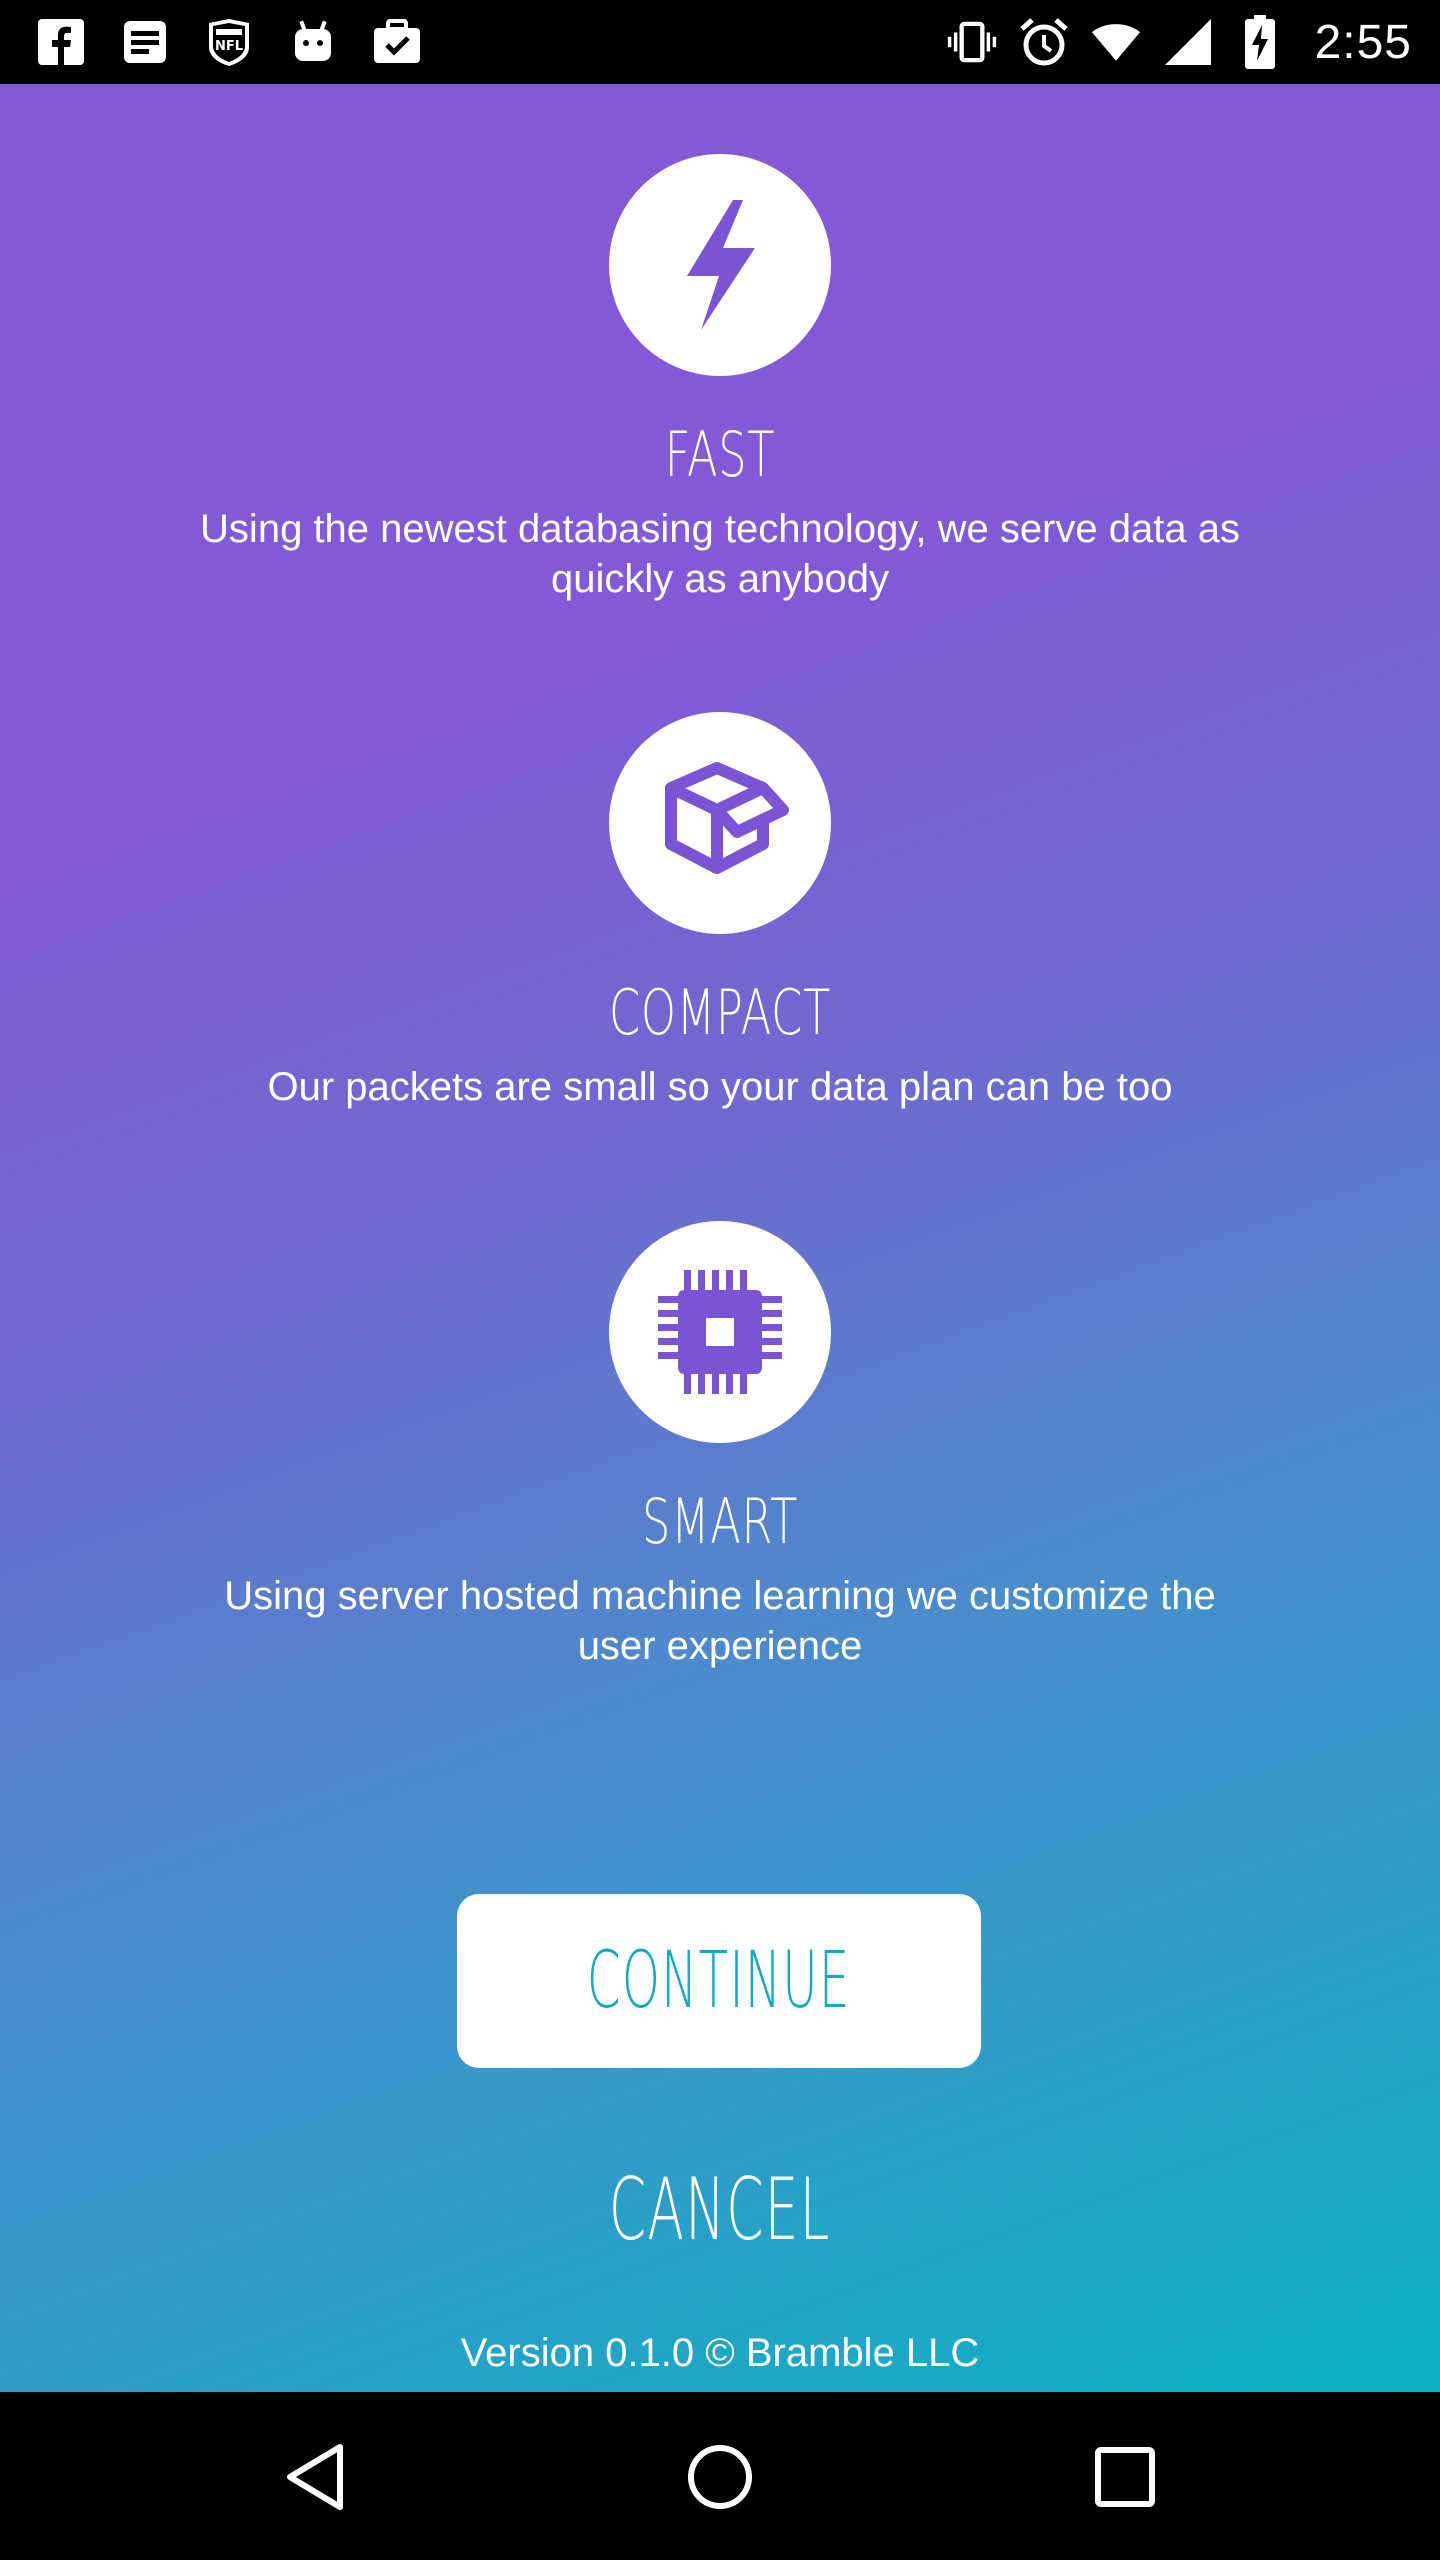  I want to click on briefcase-check-icon, so click(397, 42).